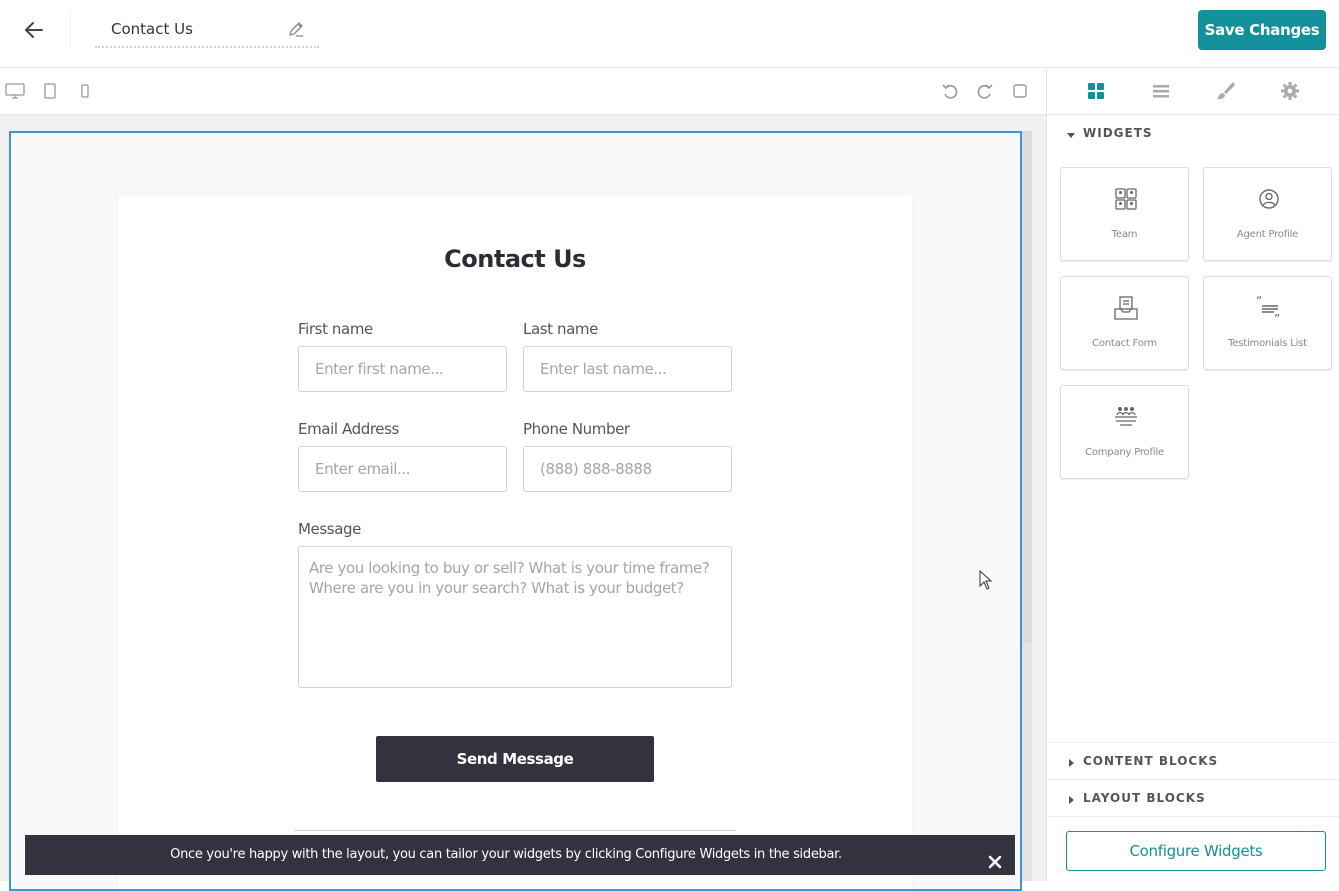 This screenshot has width=1339, height=891. Describe the element at coordinates (523, 91) in the screenshot. I see `canvas-toolbar` at that location.